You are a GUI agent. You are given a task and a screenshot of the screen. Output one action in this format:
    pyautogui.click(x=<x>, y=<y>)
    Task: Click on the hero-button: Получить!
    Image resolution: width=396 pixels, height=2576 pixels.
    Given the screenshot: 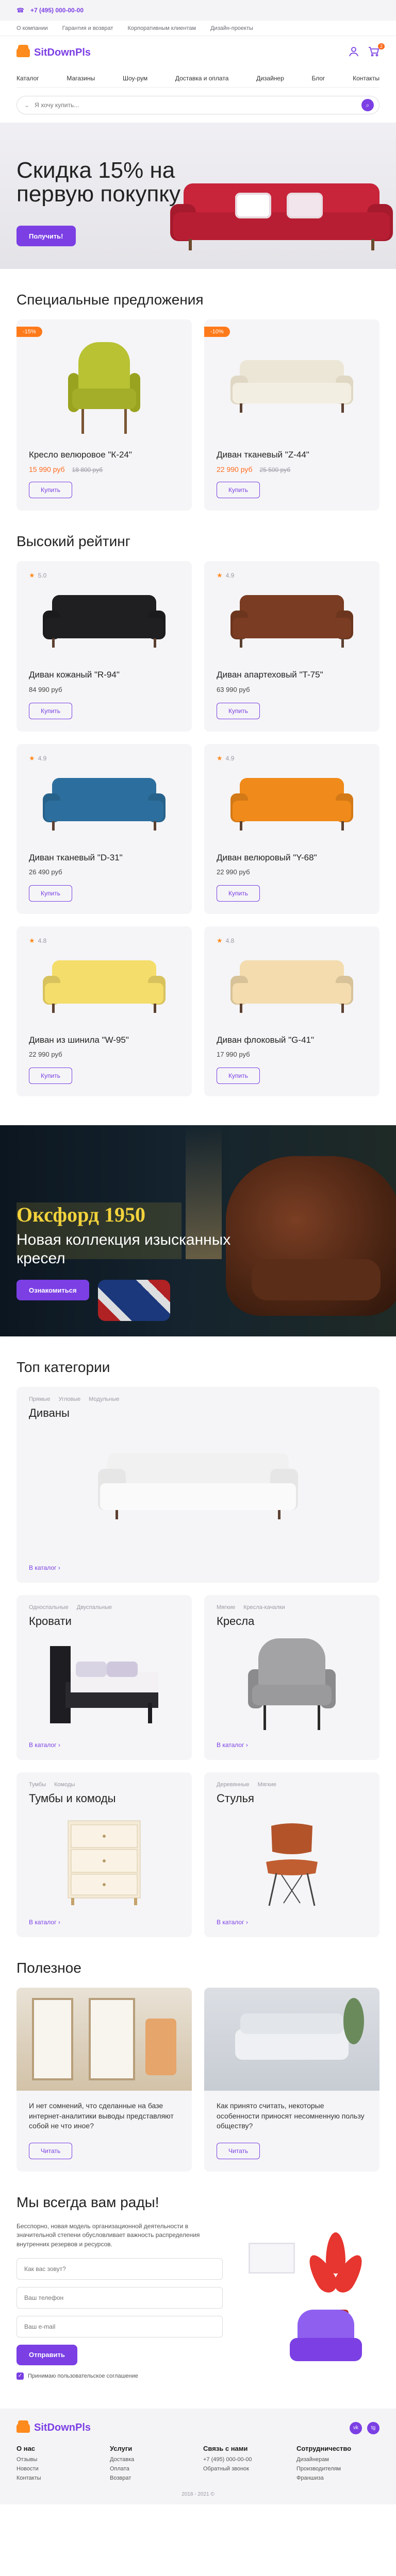 What is the action you would take?
    pyautogui.click(x=46, y=236)
    